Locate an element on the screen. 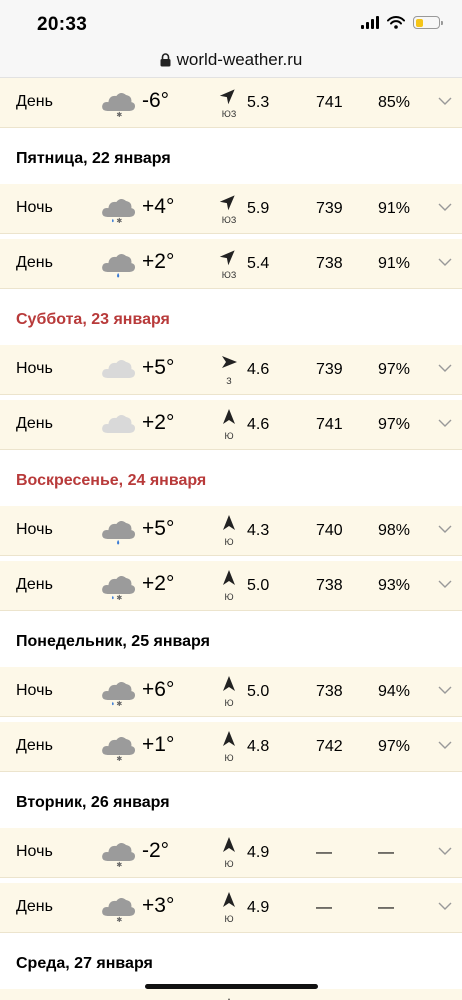 Image resolution: width=462 pixels, height=1000 pixels. forecast-row: День ✱ +1° Ю 4.8 742 97% is located at coordinates (231, 747).